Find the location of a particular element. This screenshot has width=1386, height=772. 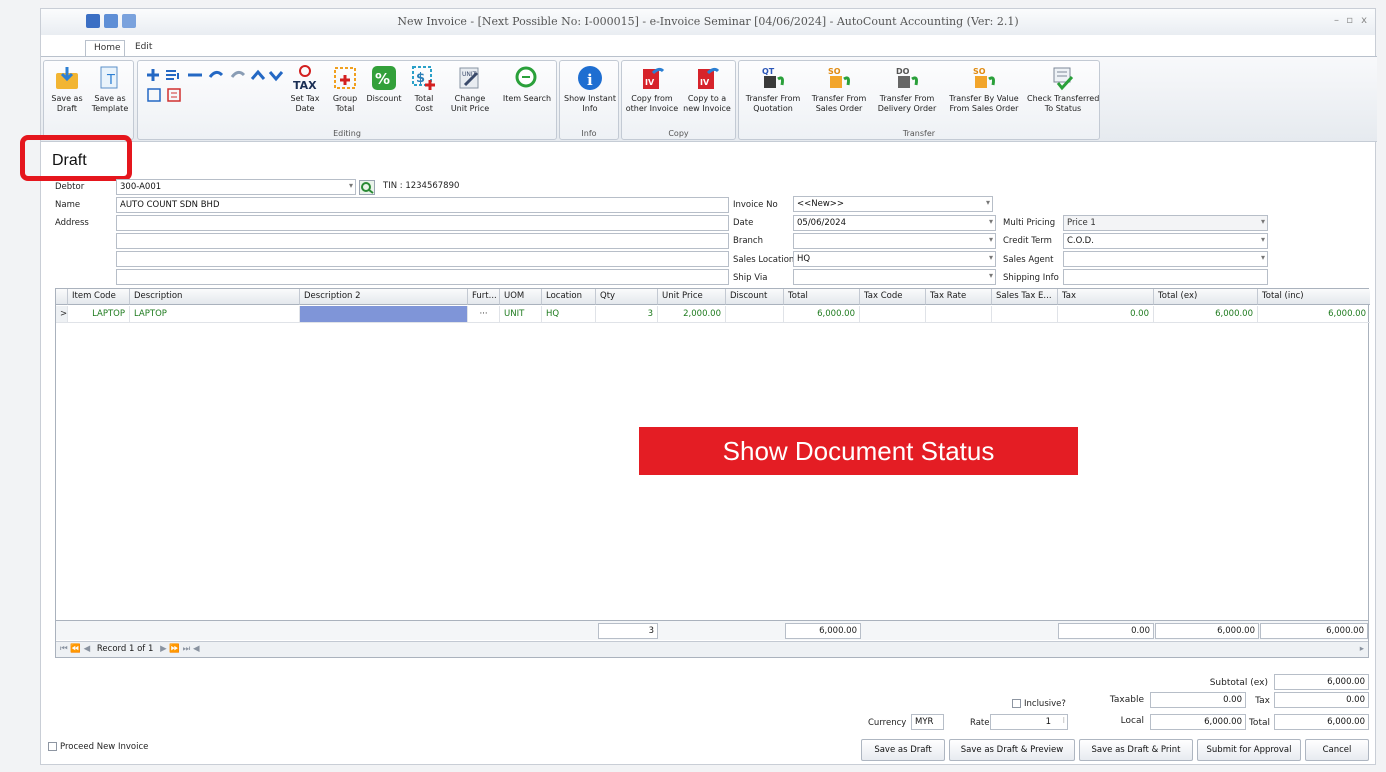

check-transferred-button: Check Transferred To Status is located at coordinates (1063, 89).